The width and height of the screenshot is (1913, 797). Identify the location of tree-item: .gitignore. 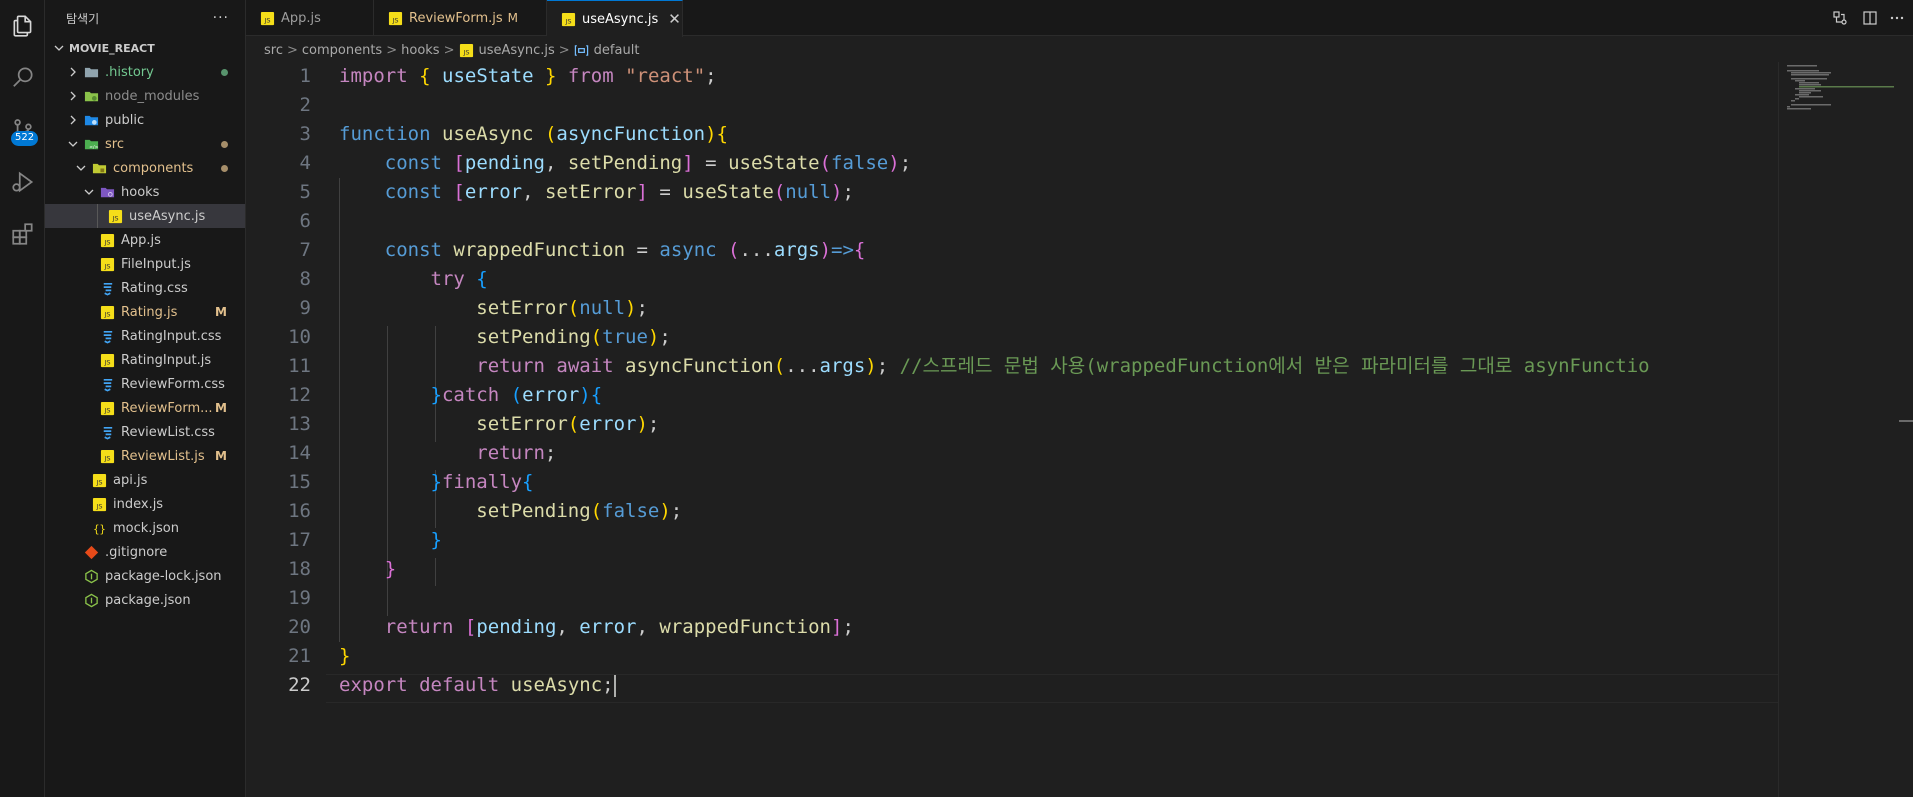
(145, 552).